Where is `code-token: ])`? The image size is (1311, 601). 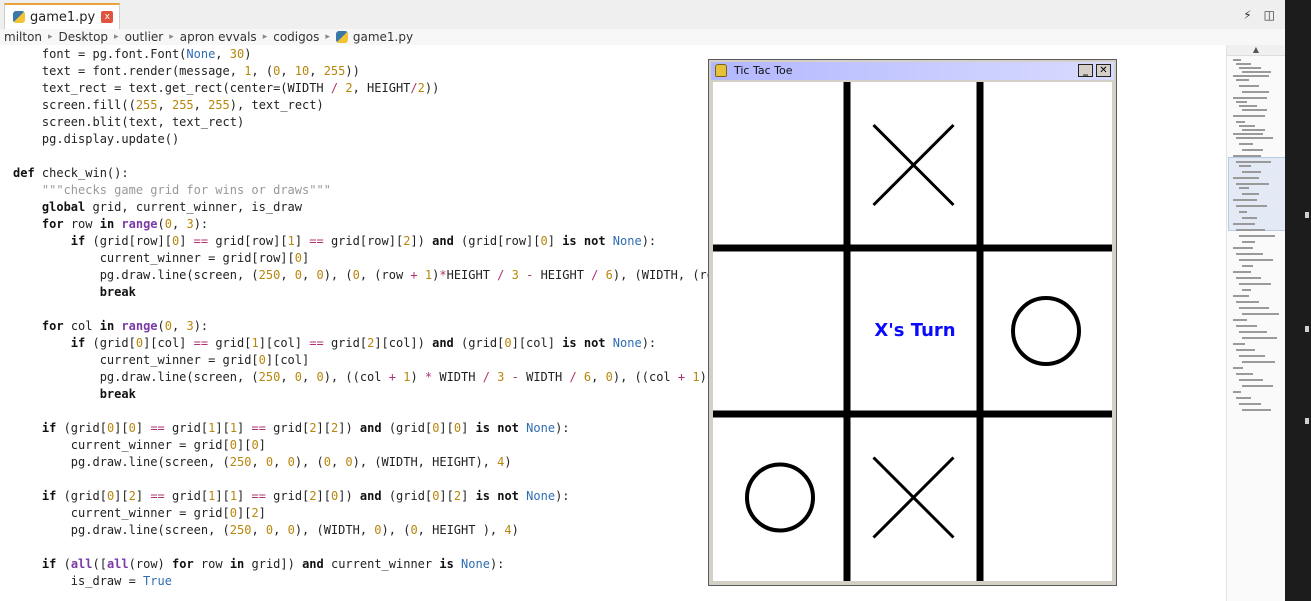 code-token: ]) is located at coordinates (421, 241).